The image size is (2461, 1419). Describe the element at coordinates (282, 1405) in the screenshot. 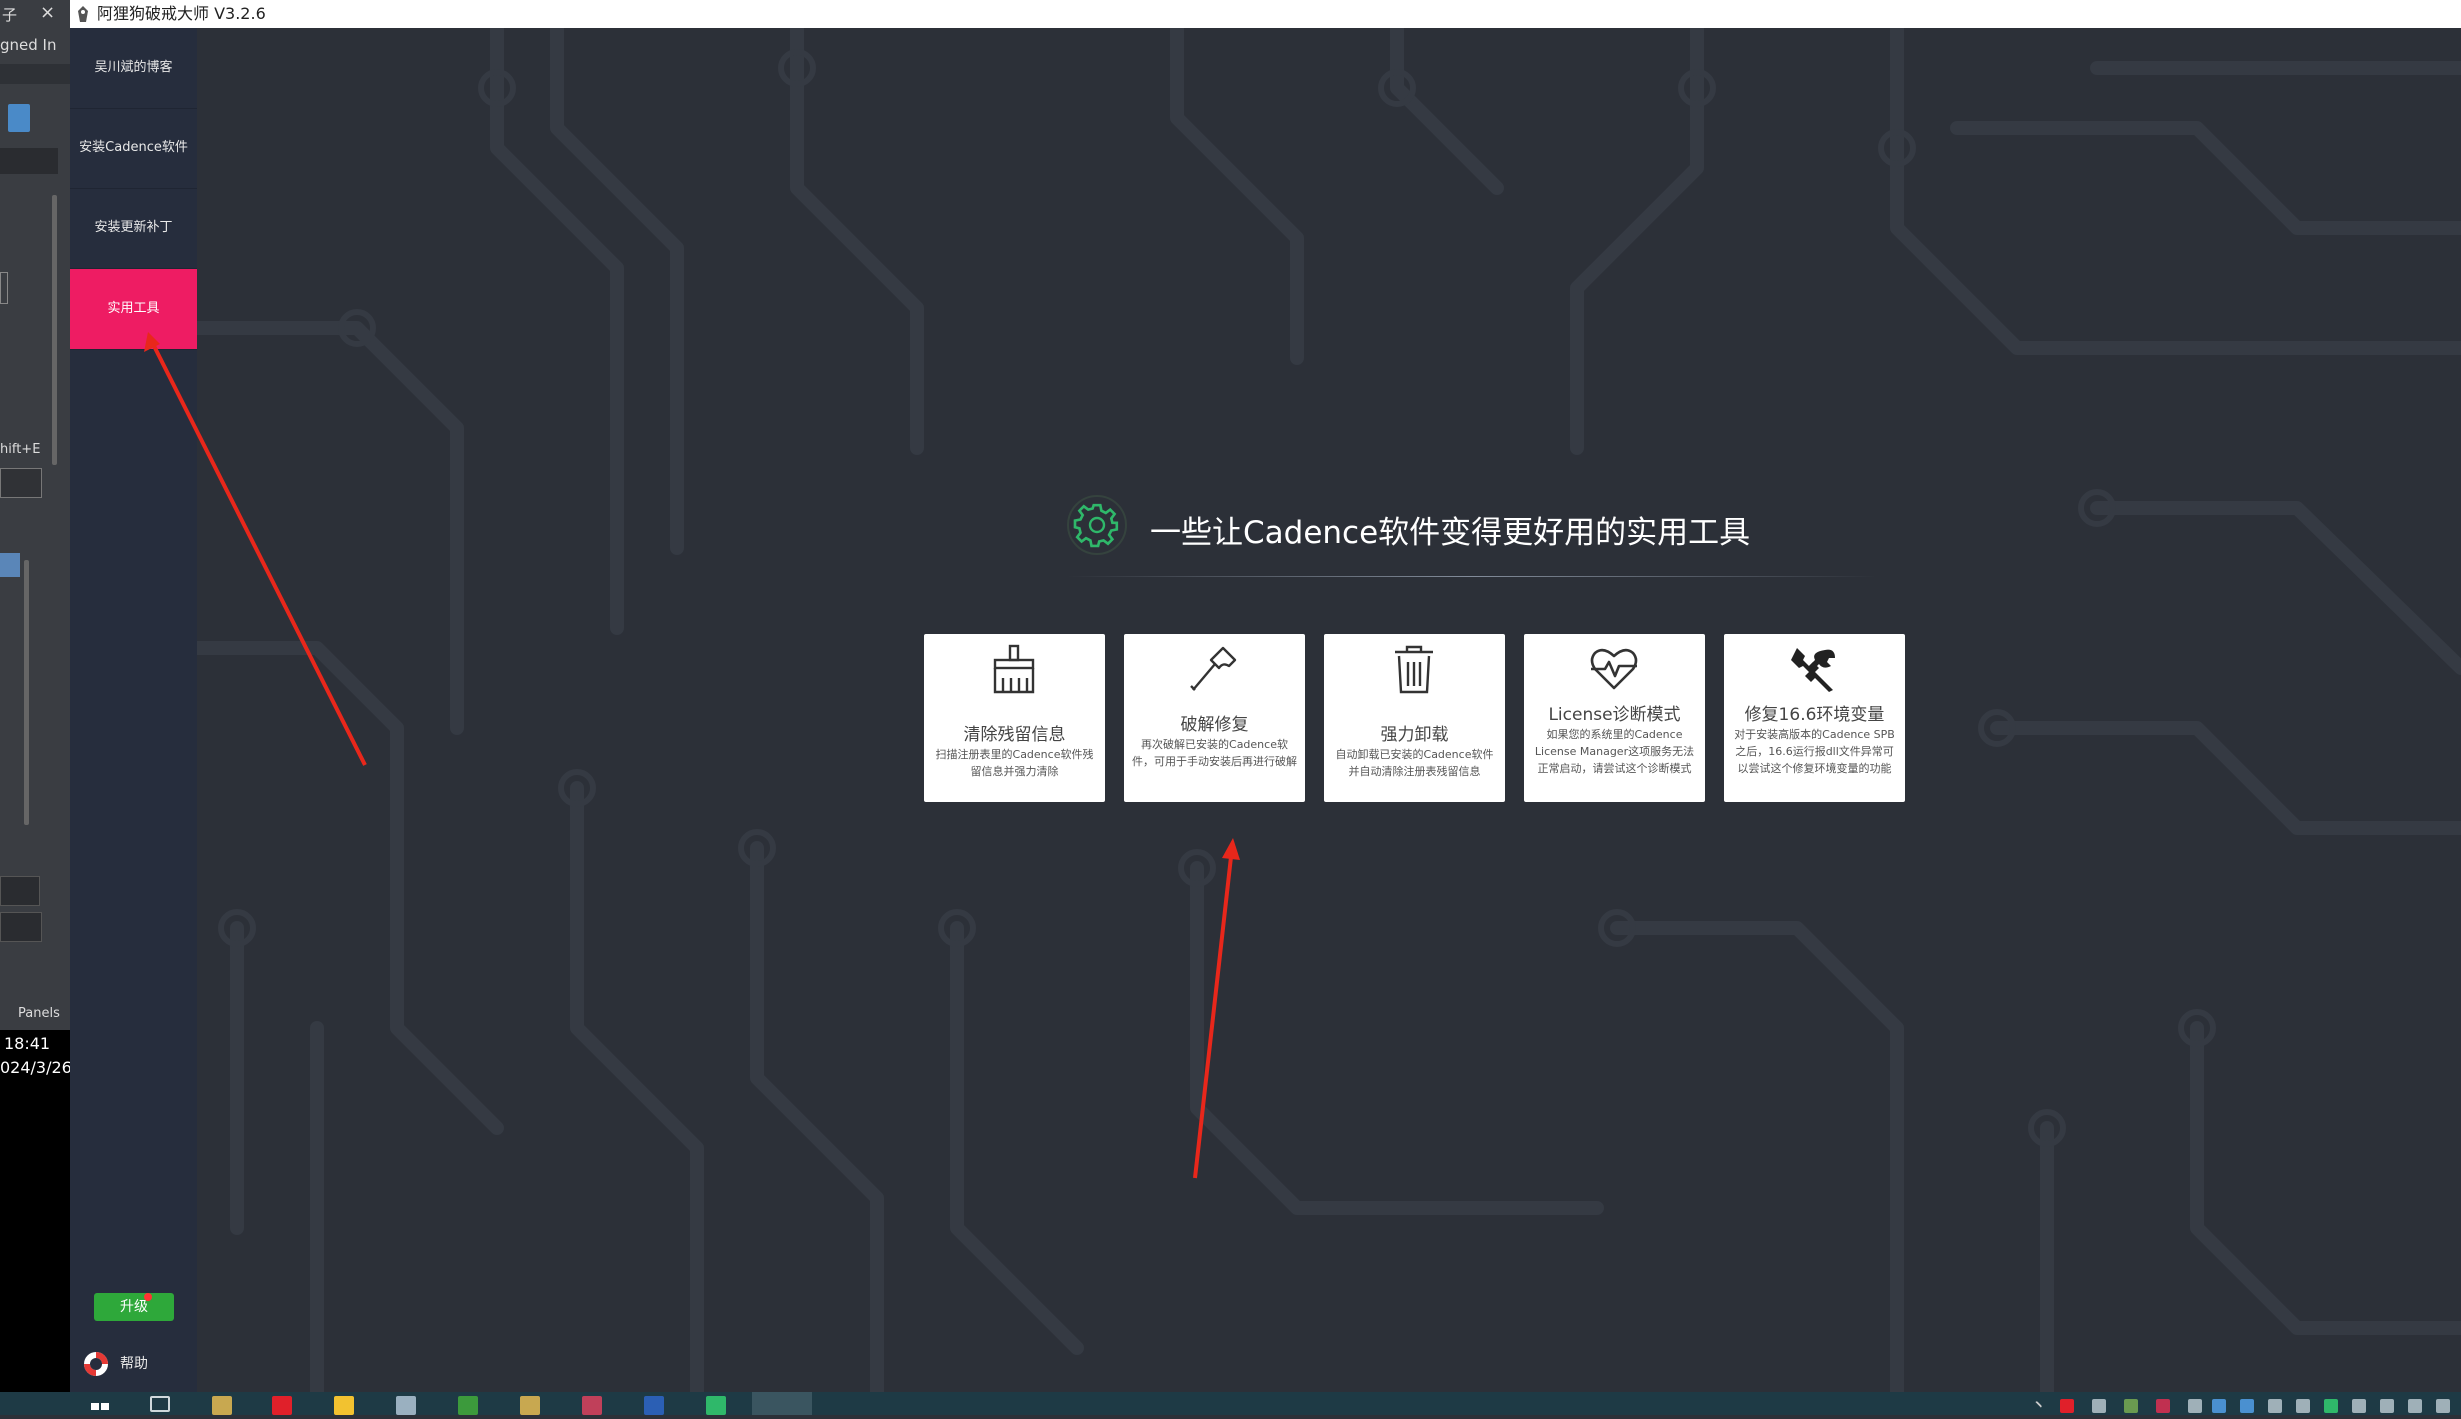

I see `taskbar-app-2-icon` at that location.